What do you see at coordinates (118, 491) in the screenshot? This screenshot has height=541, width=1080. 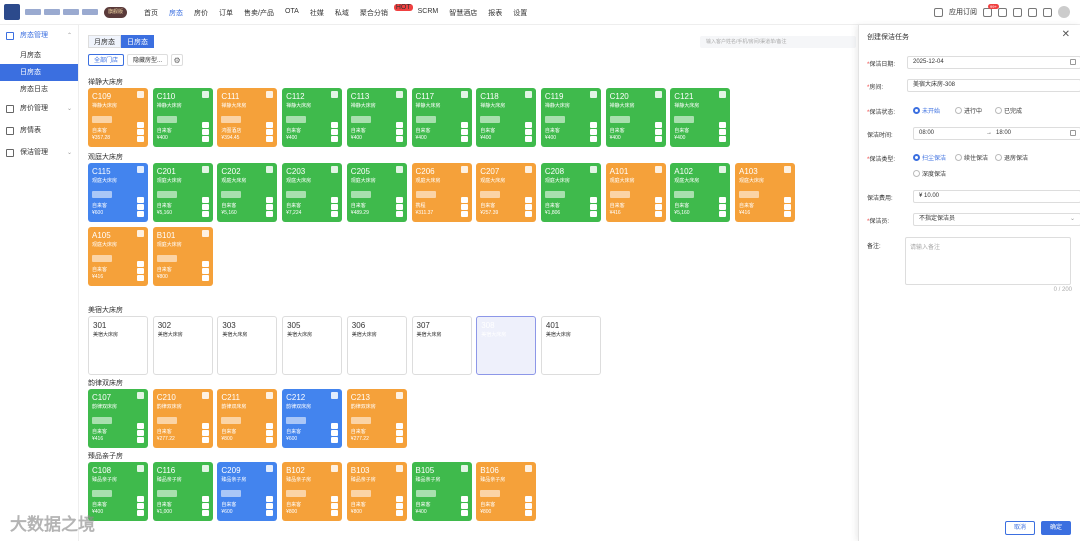 I see `room-card: C108 臻品亲子房 自来客 ¥400` at bounding box center [118, 491].